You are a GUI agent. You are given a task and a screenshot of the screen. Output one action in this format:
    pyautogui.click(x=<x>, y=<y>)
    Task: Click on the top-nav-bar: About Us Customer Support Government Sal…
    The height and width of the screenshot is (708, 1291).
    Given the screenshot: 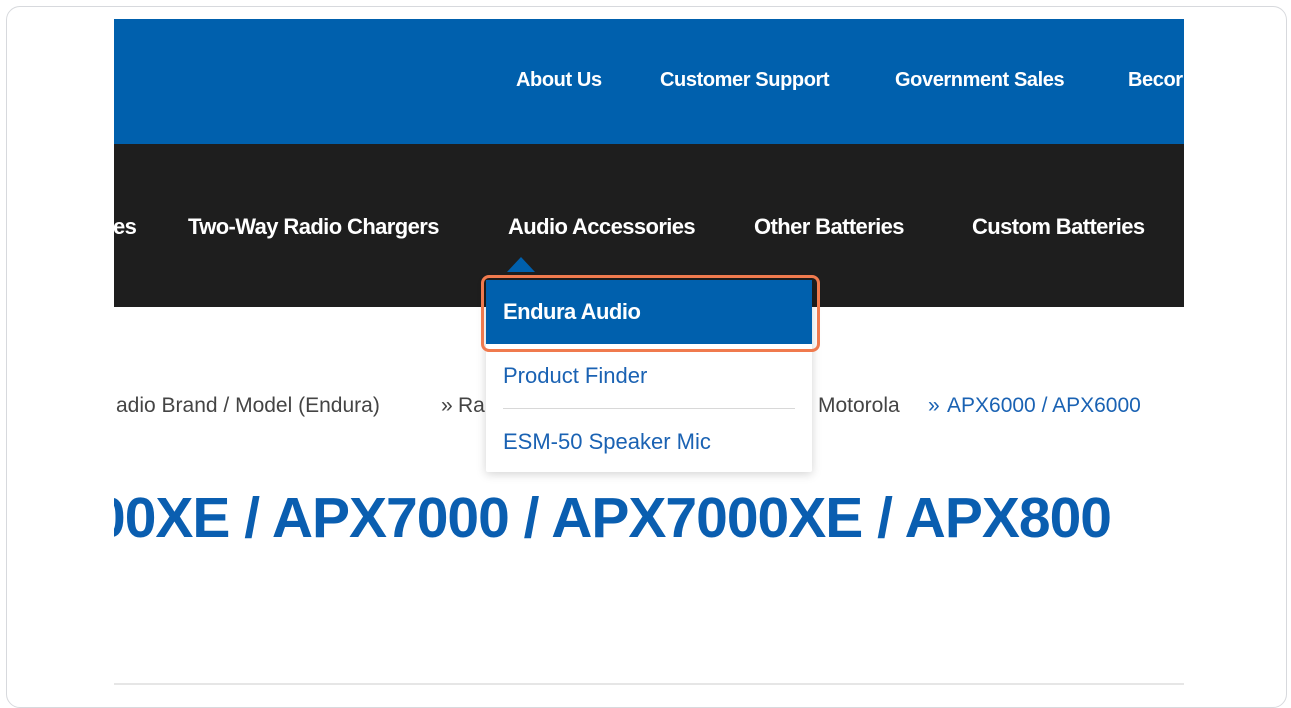 What is the action you would take?
    pyautogui.click(x=649, y=81)
    